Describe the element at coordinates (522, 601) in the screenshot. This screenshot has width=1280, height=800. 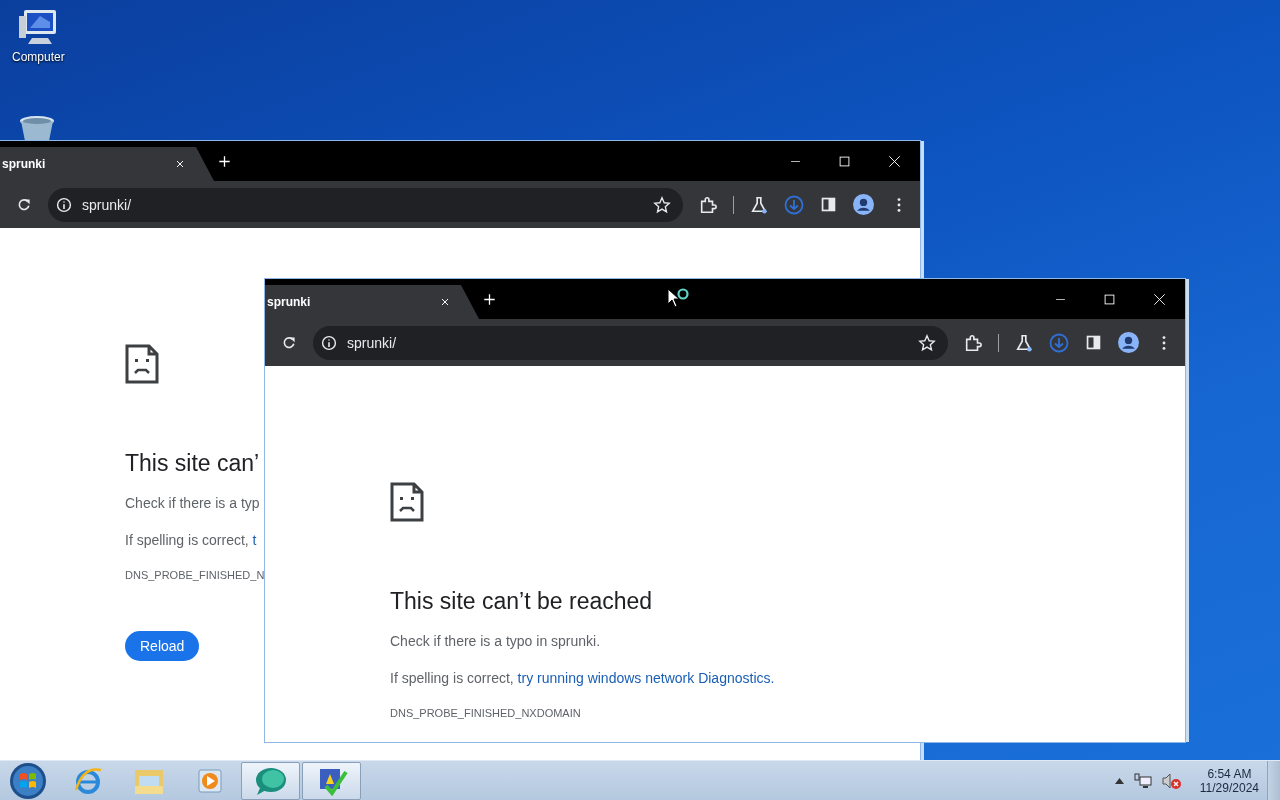
I see `error-heading: This site can’t be reached` at that location.